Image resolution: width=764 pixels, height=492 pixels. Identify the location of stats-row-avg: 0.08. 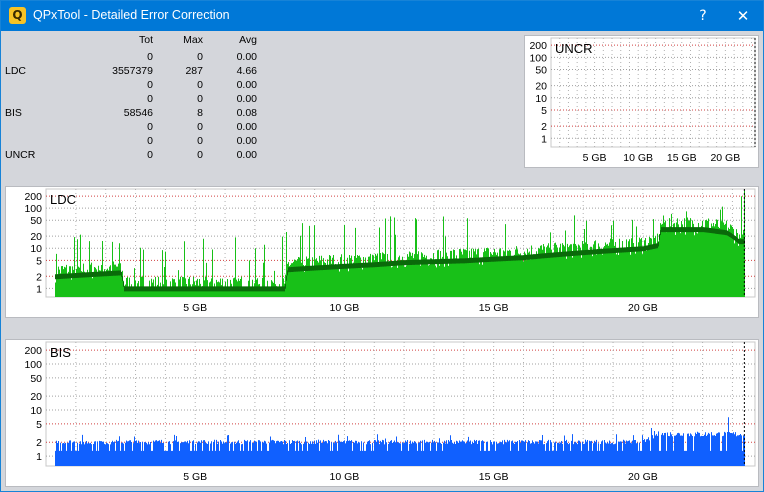
(246, 113).